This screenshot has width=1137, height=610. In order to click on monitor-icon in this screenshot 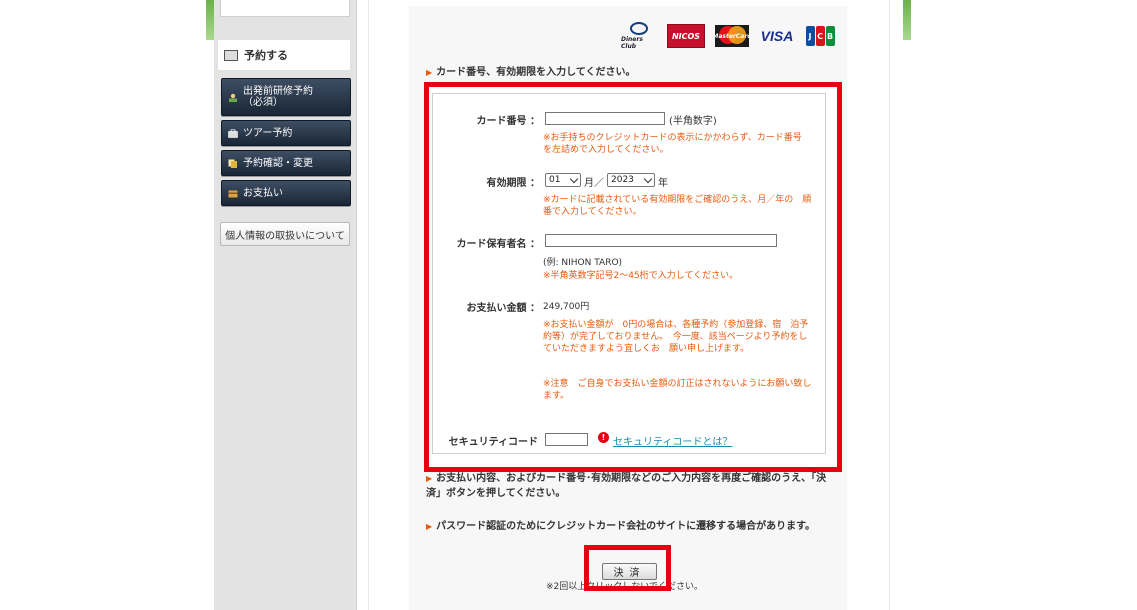, I will do `click(231, 55)`.